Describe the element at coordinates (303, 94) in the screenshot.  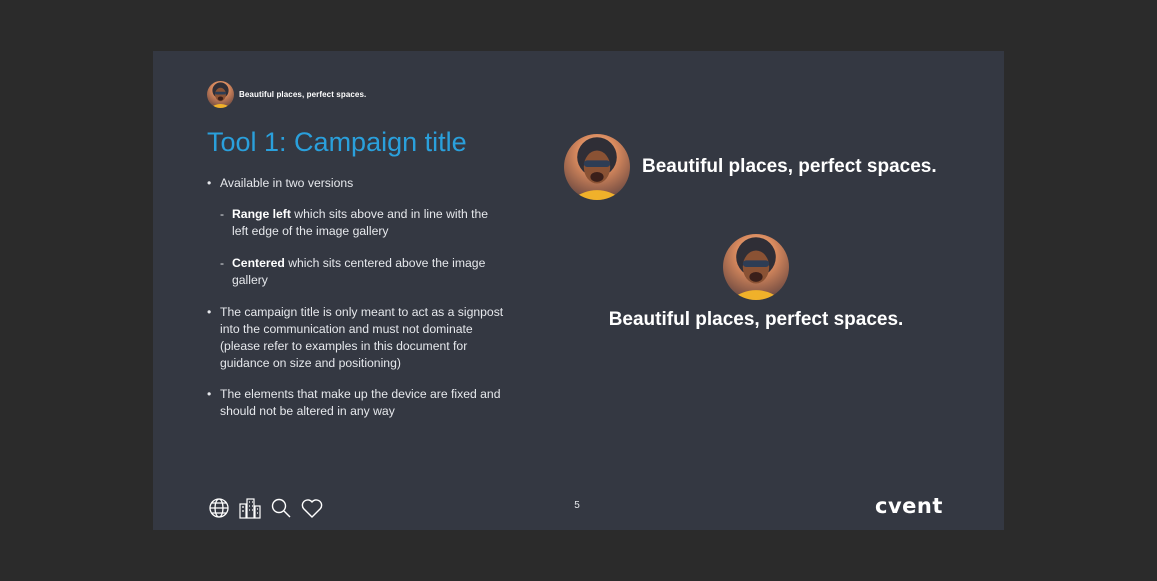
I see `header-campaign-text: Beautiful places, perfect spaces.` at that location.